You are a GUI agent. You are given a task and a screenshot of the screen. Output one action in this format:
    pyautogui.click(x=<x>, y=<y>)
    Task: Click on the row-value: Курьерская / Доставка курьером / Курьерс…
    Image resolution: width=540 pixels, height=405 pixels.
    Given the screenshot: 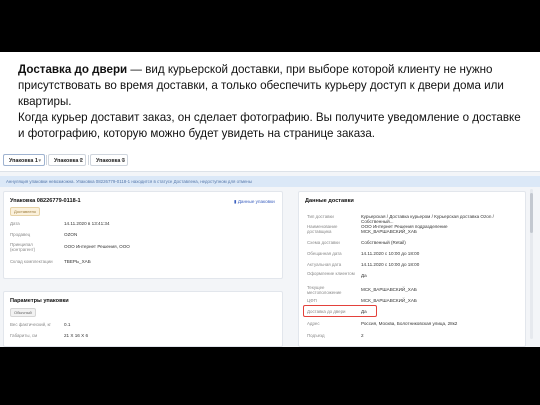 What is the action you would take?
    pyautogui.click(x=427, y=219)
    